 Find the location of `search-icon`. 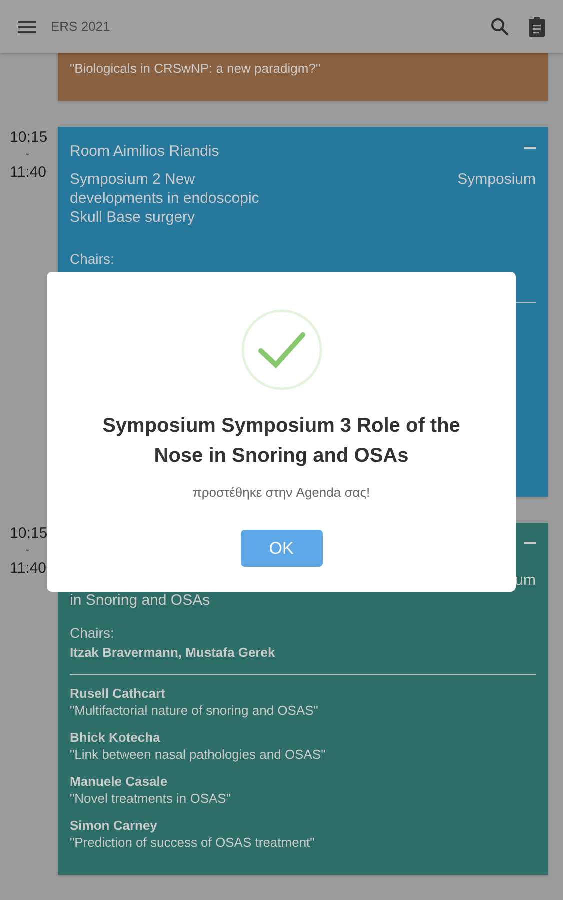

search-icon is located at coordinates (500, 27).